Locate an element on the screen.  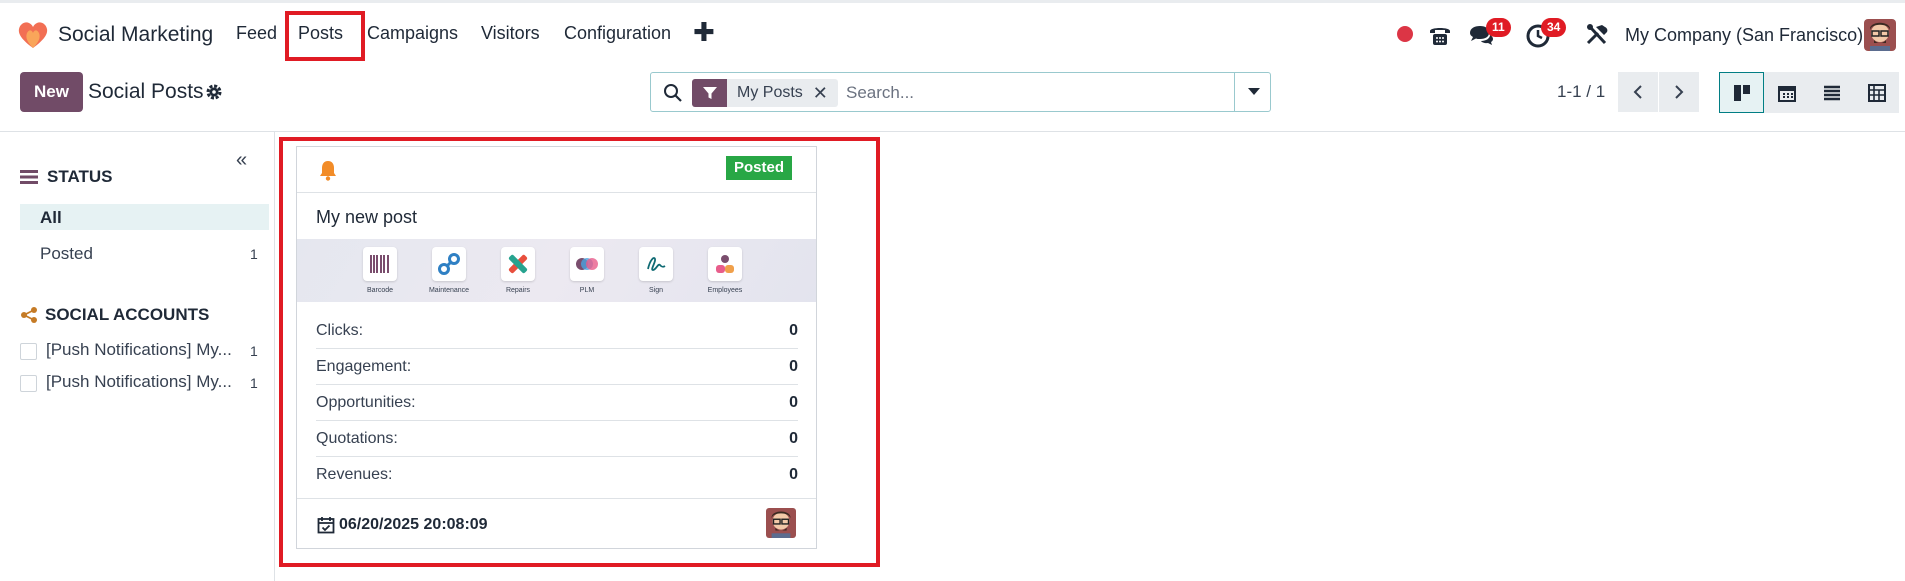
status-list-icon is located at coordinates (29, 177).